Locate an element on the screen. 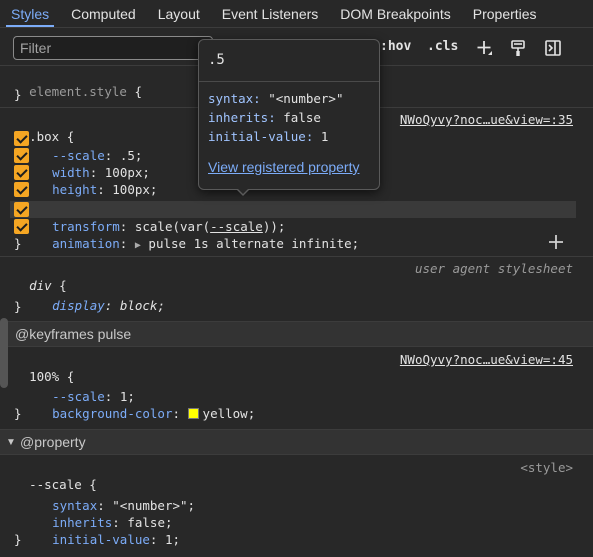  tab-computed: Computed is located at coordinates (103, 13).